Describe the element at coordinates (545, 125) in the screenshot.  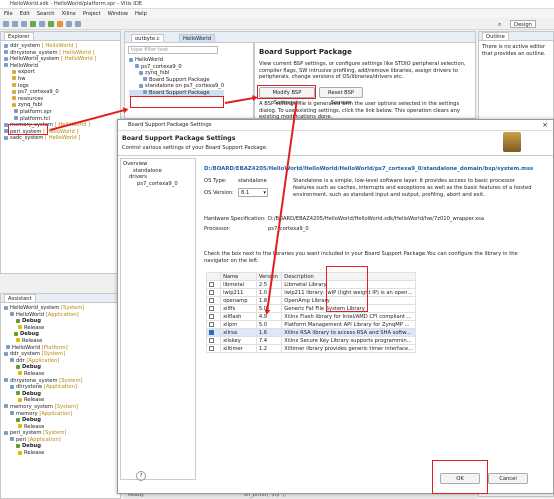
I see `close-icon: ×` at that location.